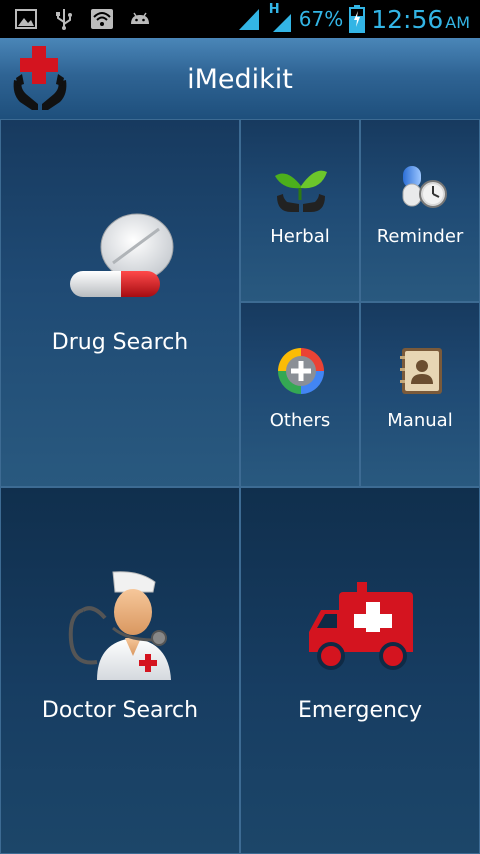 The height and width of the screenshot is (854, 480). What do you see at coordinates (424, 187) in the screenshot?
I see `reminder-pill-clock-icon` at bounding box center [424, 187].